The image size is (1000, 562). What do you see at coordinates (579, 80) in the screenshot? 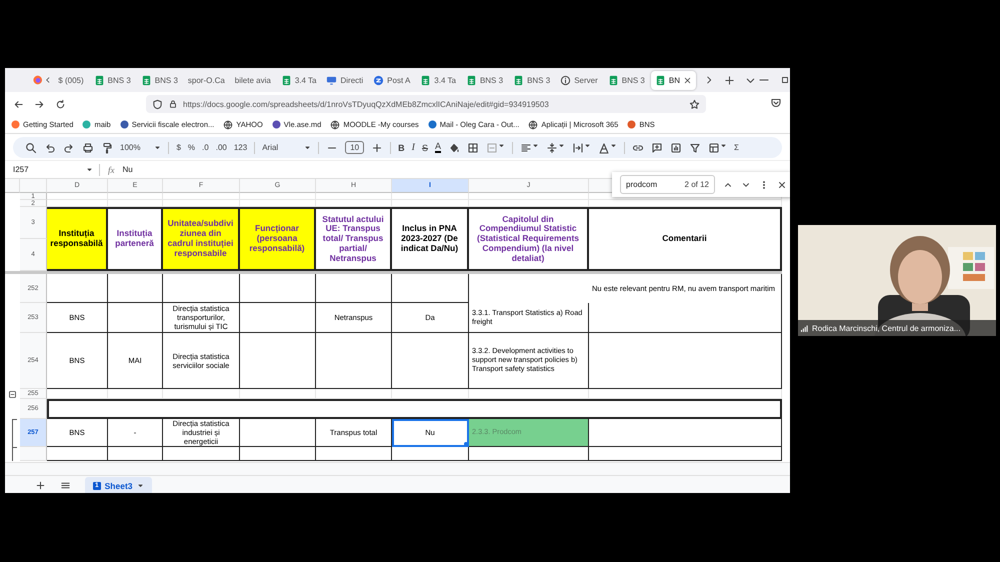
I see `browser-tab: Server` at bounding box center [579, 80].